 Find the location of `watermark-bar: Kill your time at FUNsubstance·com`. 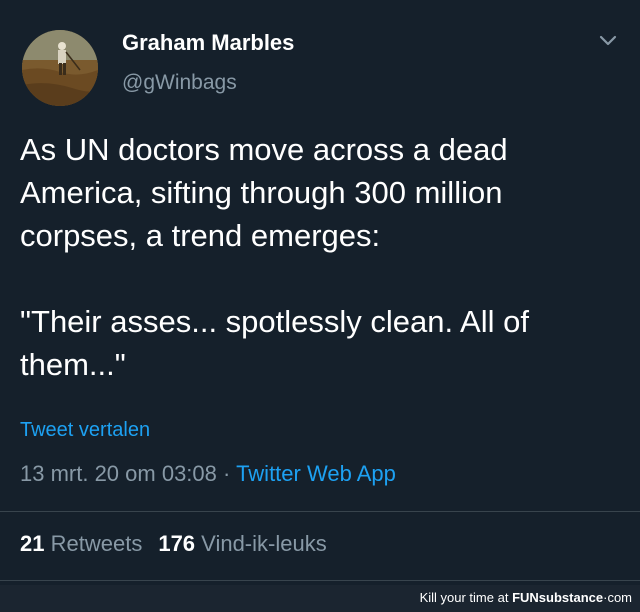

watermark-bar: Kill your time at FUNsubstance·com is located at coordinates (320, 598).